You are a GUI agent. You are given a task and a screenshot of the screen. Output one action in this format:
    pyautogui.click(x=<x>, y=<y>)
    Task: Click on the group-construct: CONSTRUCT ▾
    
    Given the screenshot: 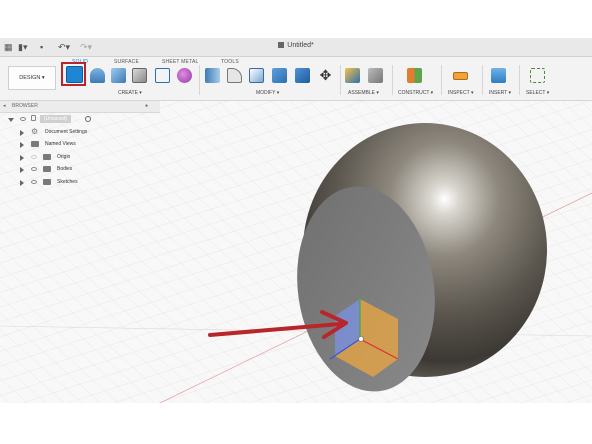 What is the action you would take?
    pyautogui.click(x=415, y=93)
    